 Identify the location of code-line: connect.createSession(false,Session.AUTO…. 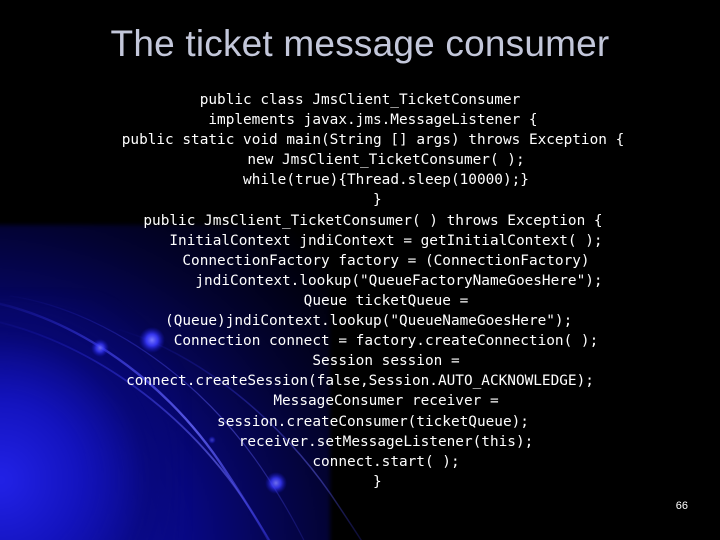
(360, 381).